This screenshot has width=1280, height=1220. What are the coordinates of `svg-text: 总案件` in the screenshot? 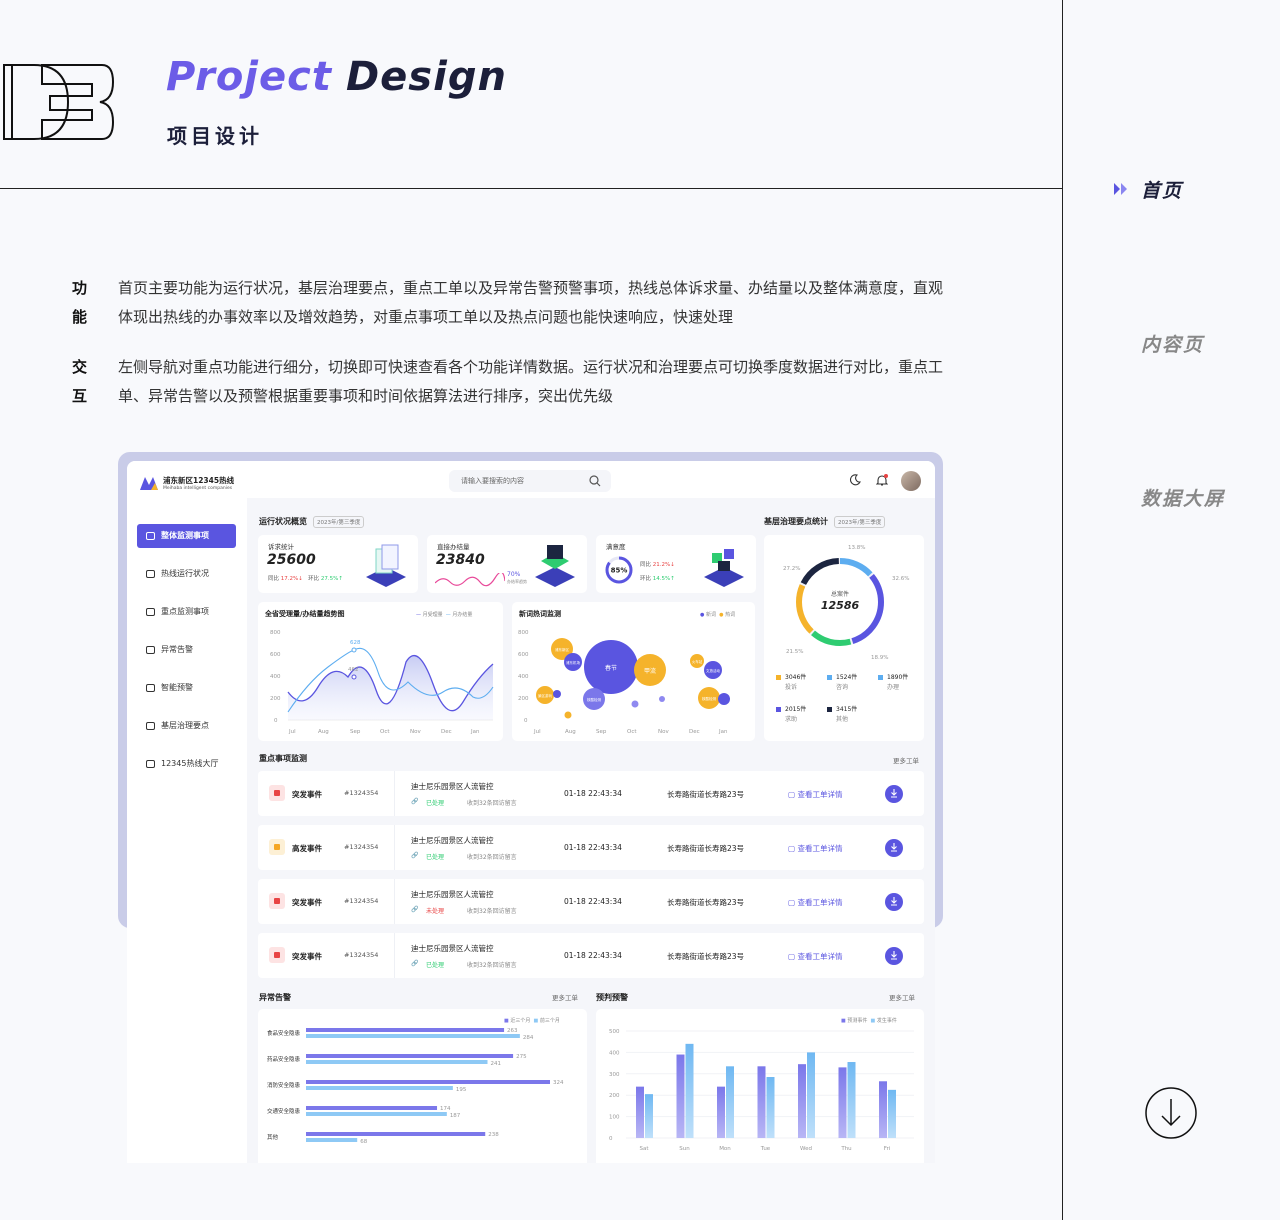 It's located at (840, 594).